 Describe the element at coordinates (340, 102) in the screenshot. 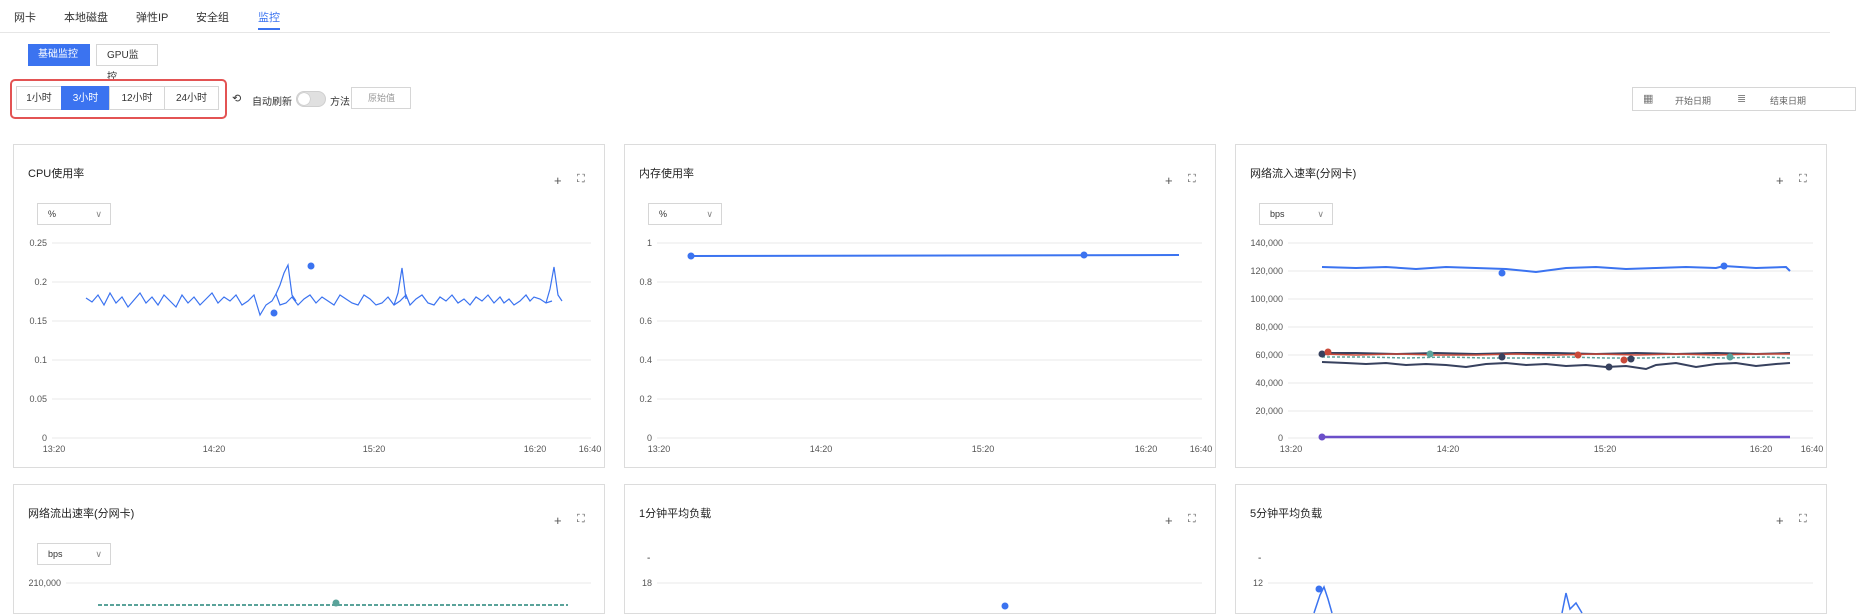

I see `method-label: 方法` at that location.